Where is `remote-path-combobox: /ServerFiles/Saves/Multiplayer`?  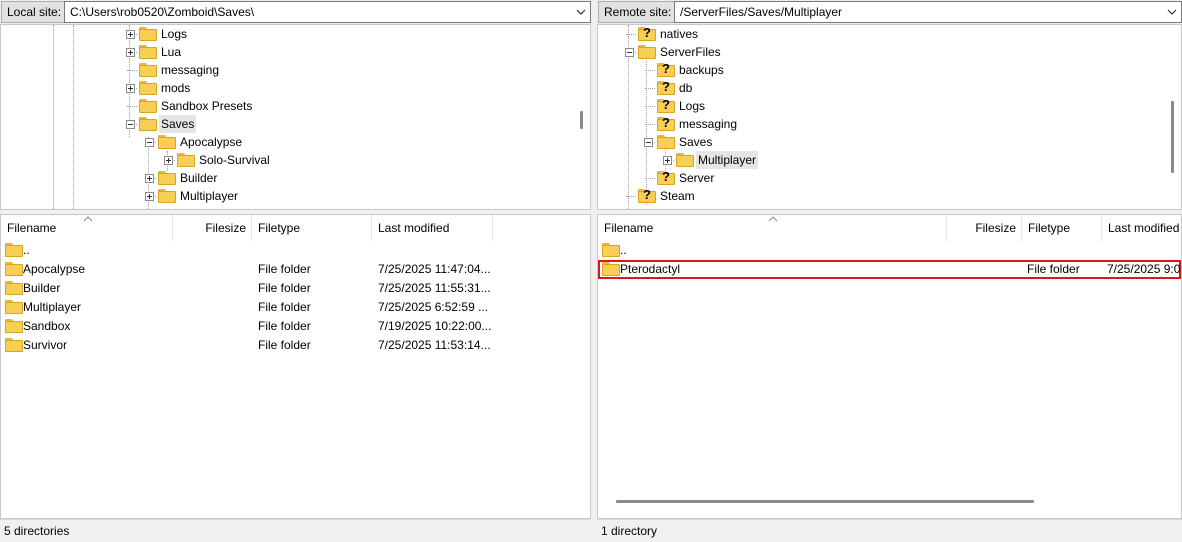 remote-path-combobox: /ServerFiles/Saves/Multiplayer is located at coordinates (928, 12).